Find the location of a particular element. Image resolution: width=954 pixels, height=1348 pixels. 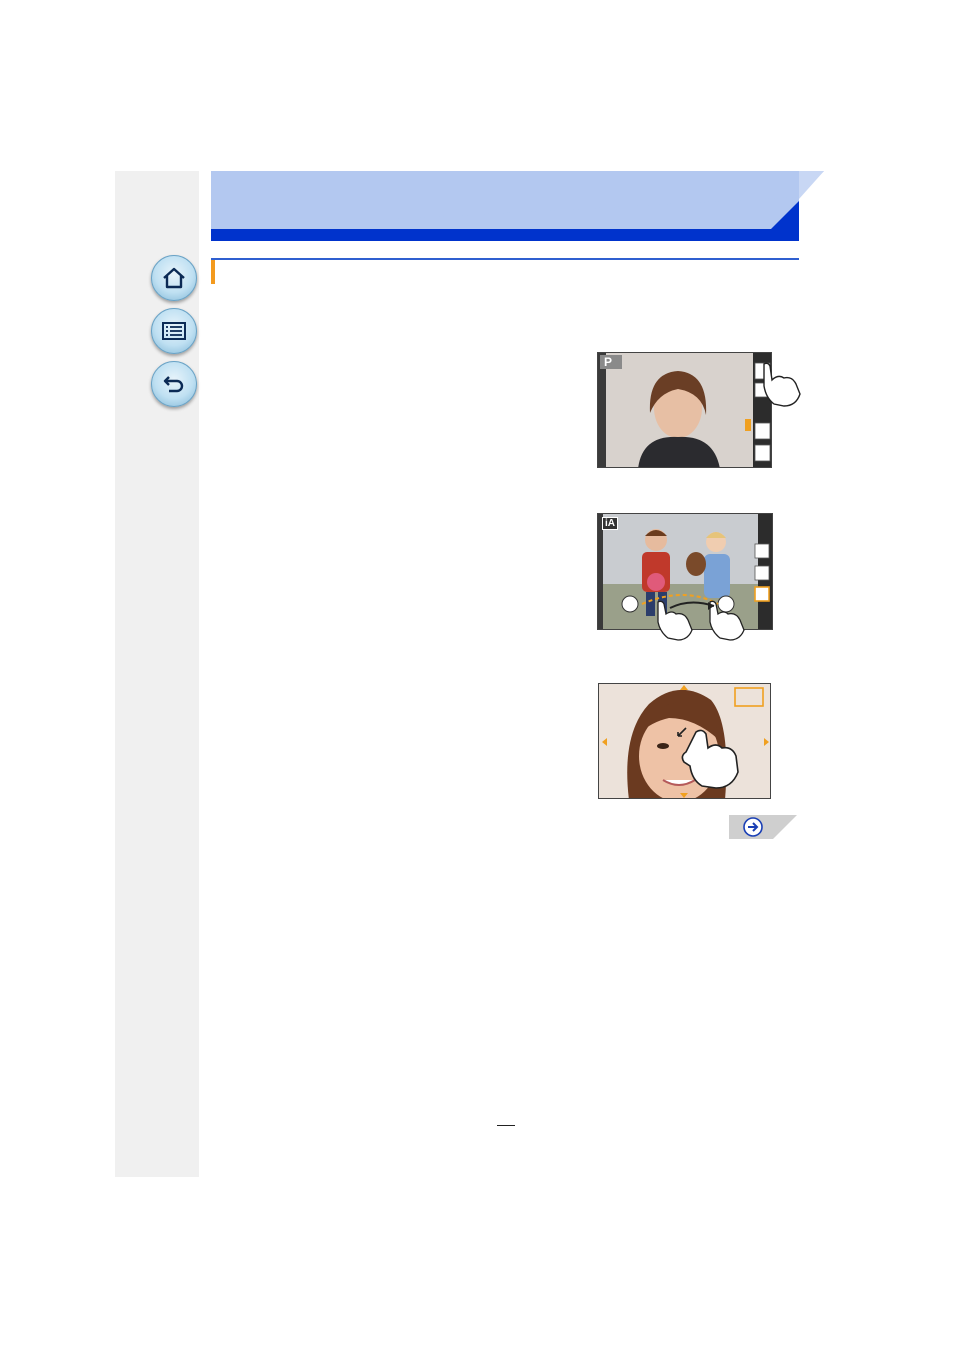

list-menu-icon is located at coordinates (174, 331).